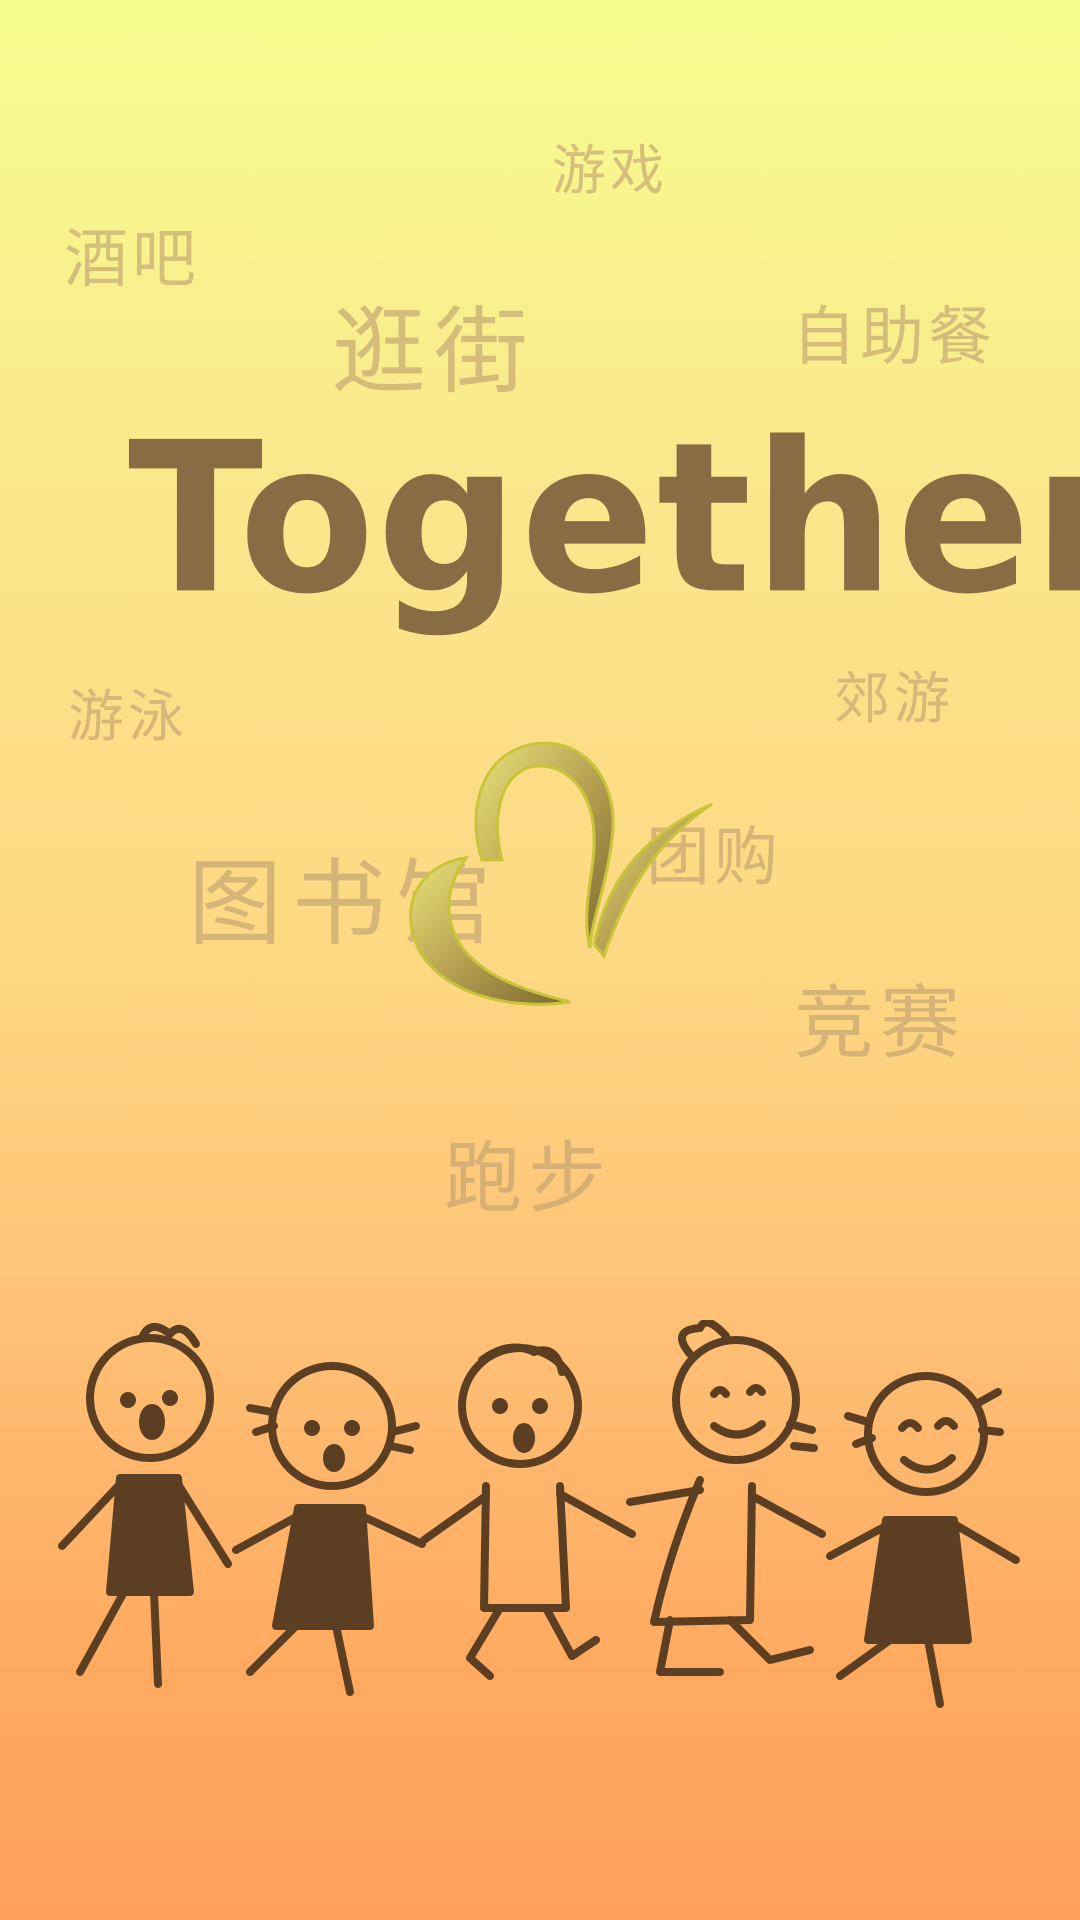 This screenshot has width=1080, height=1920. I want to click on tag-running: 跑步, so click(528, 1179).